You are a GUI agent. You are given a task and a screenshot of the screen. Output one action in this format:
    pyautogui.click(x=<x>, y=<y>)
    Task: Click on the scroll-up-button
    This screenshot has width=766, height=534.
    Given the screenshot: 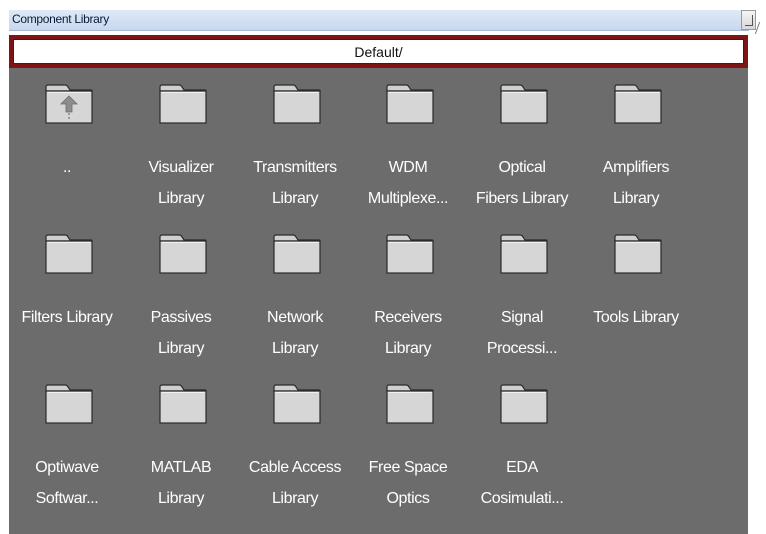 What is the action you would take?
    pyautogui.click(x=748, y=20)
    